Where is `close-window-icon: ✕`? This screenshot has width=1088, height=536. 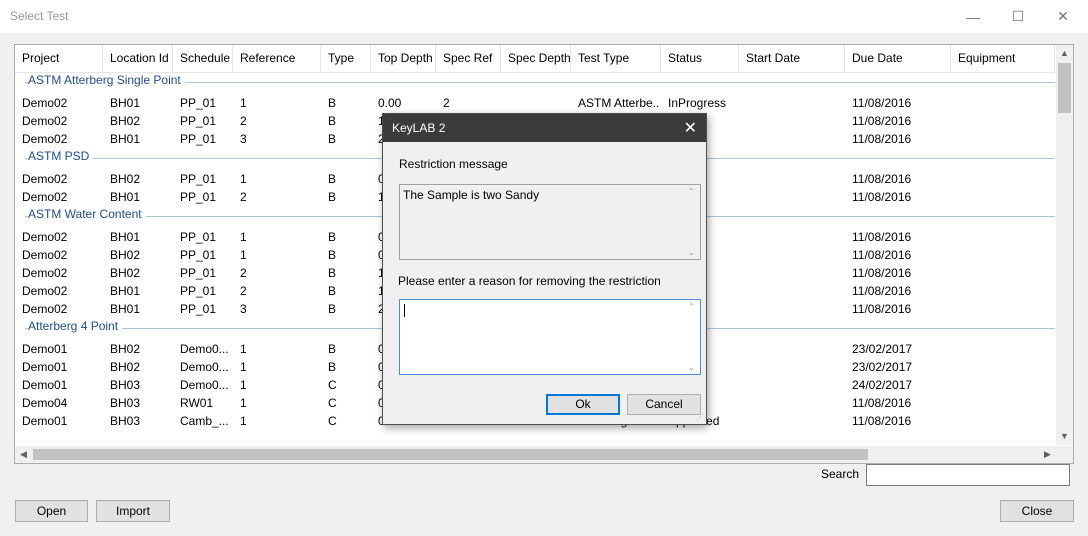 close-window-icon: ✕ is located at coordinates (1063, 16).